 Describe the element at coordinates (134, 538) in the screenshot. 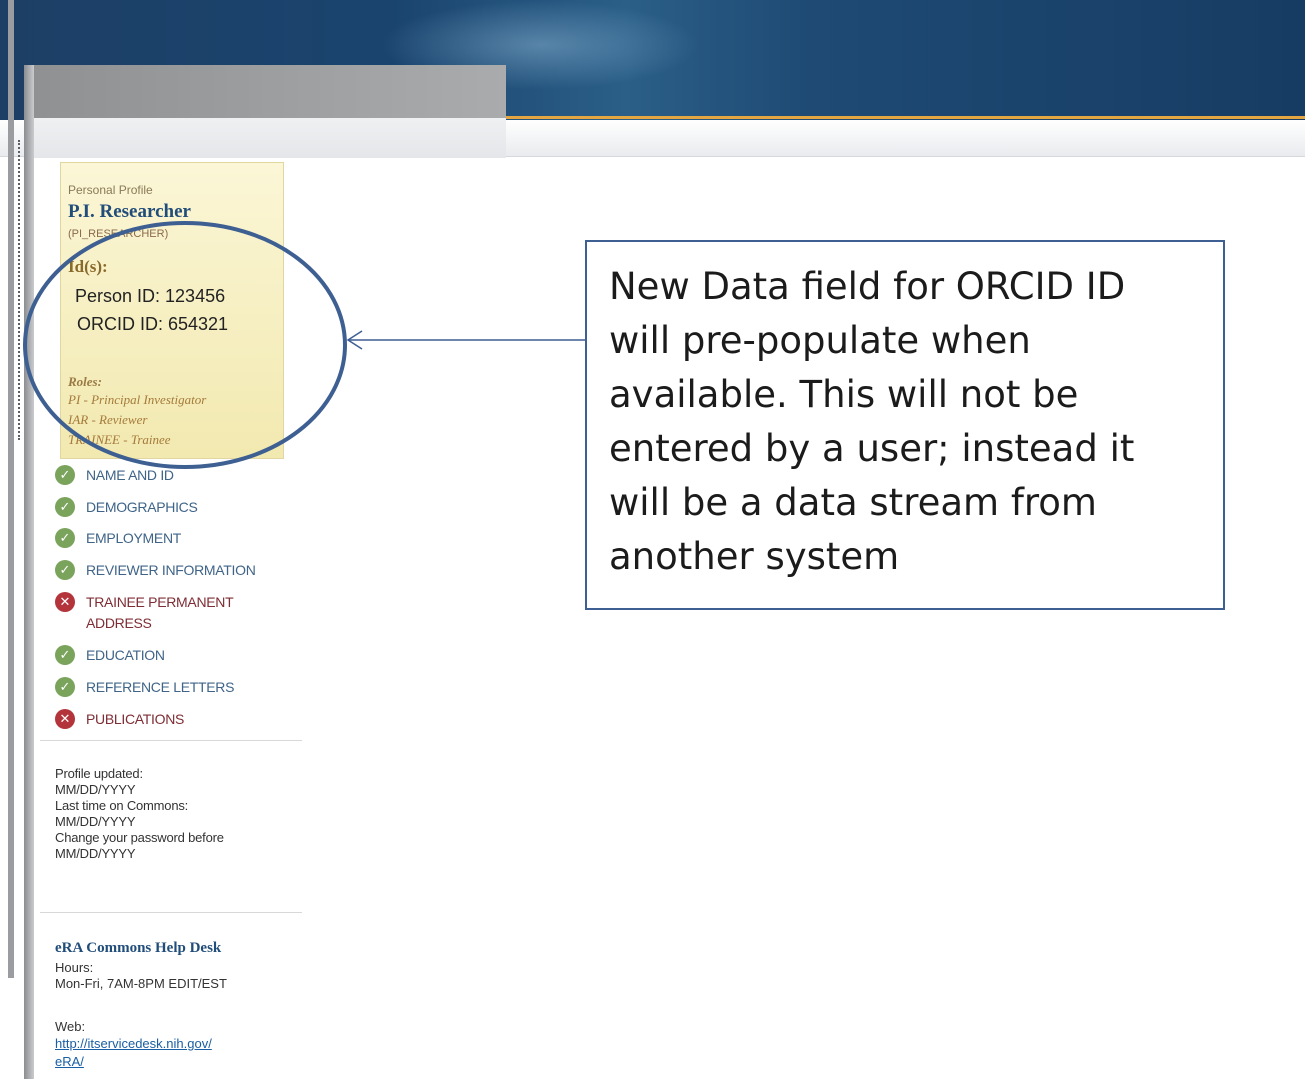

I see `nav-item-label: EMPLOYMENT` at that location.